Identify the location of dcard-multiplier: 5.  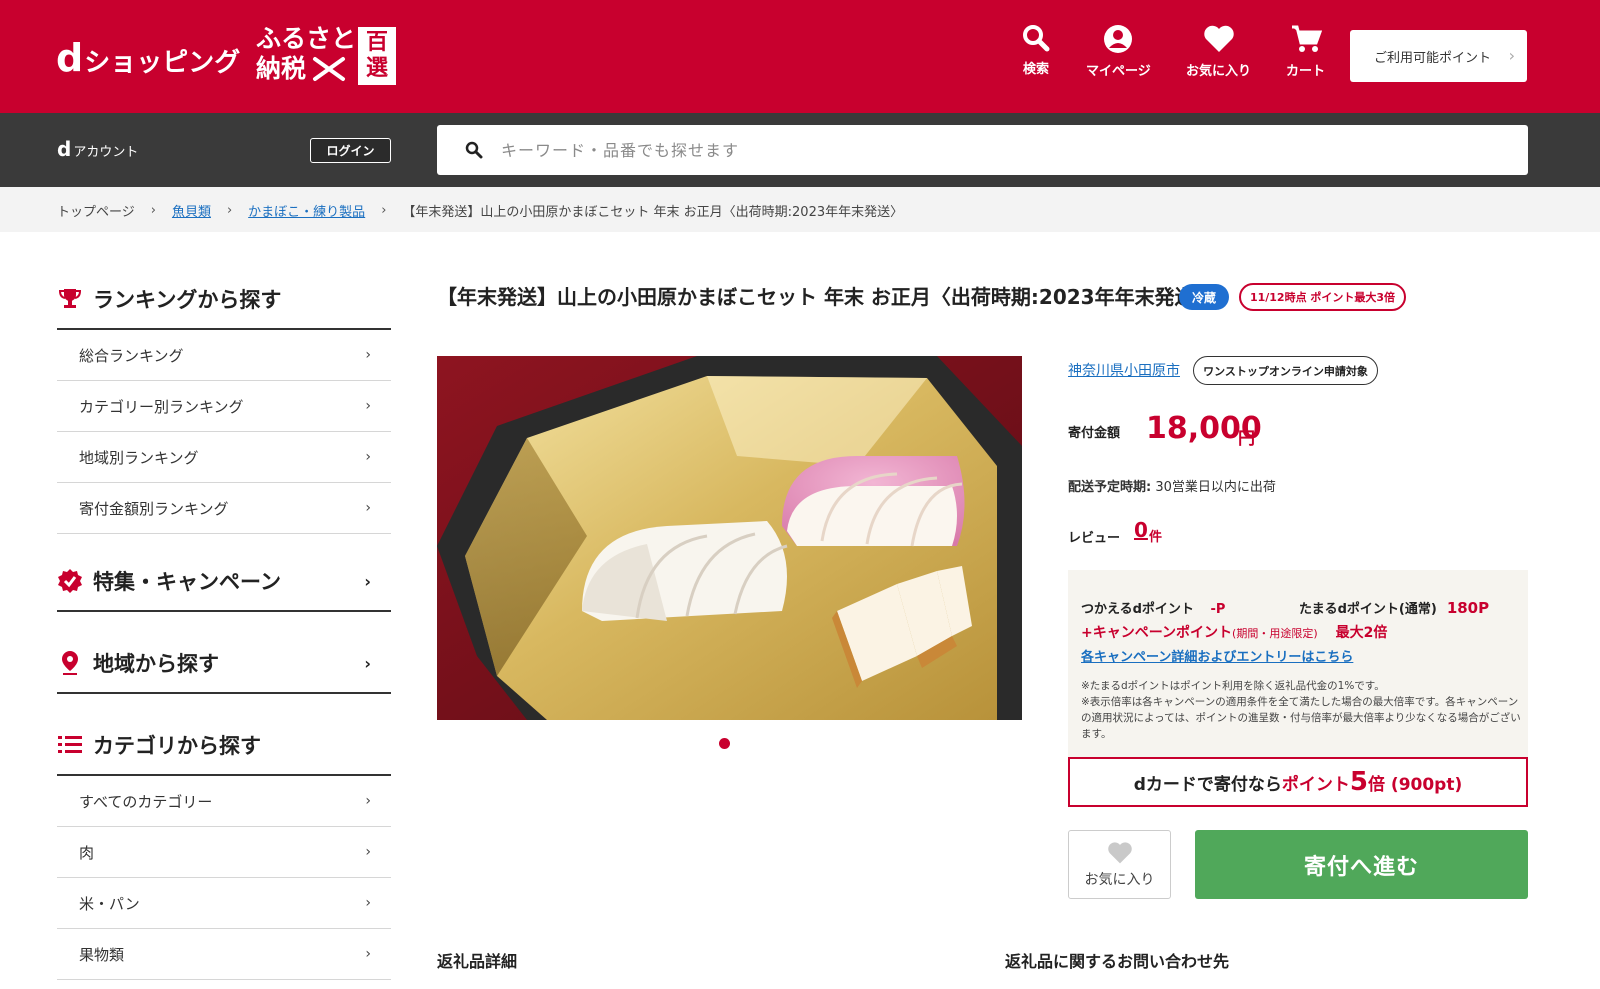
(1358, 782).